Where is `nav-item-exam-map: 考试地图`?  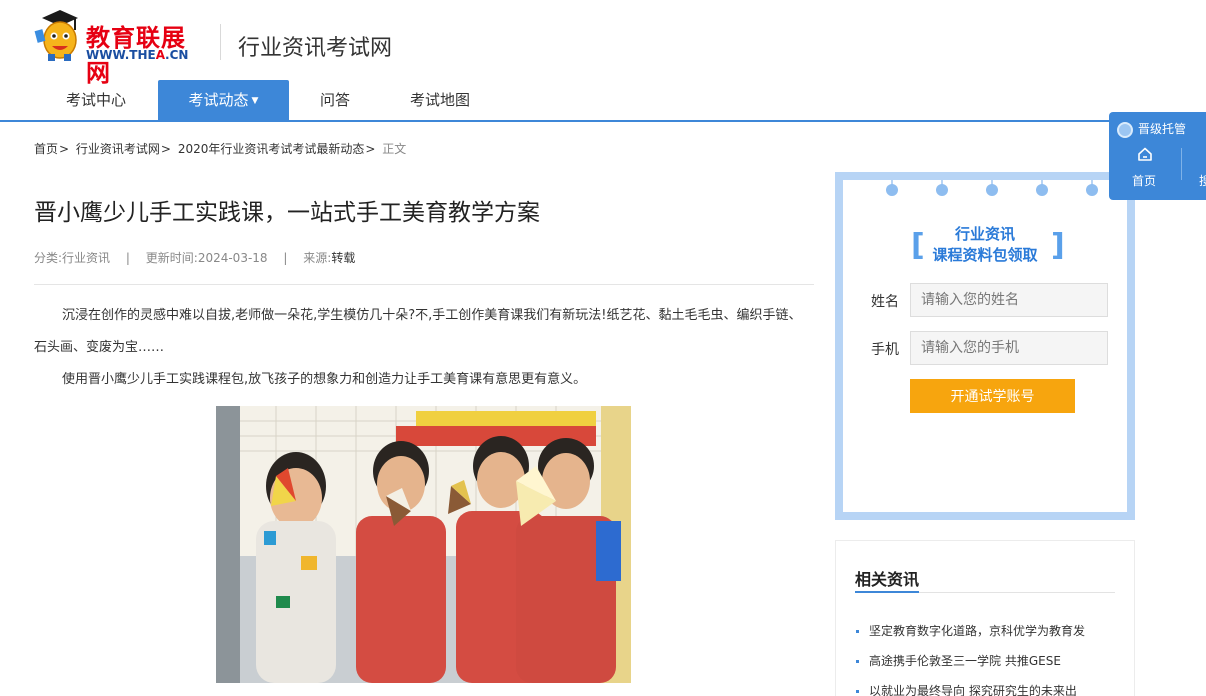 nav-item-exam-map: 考试地图 is located at coordinates (440, 100).